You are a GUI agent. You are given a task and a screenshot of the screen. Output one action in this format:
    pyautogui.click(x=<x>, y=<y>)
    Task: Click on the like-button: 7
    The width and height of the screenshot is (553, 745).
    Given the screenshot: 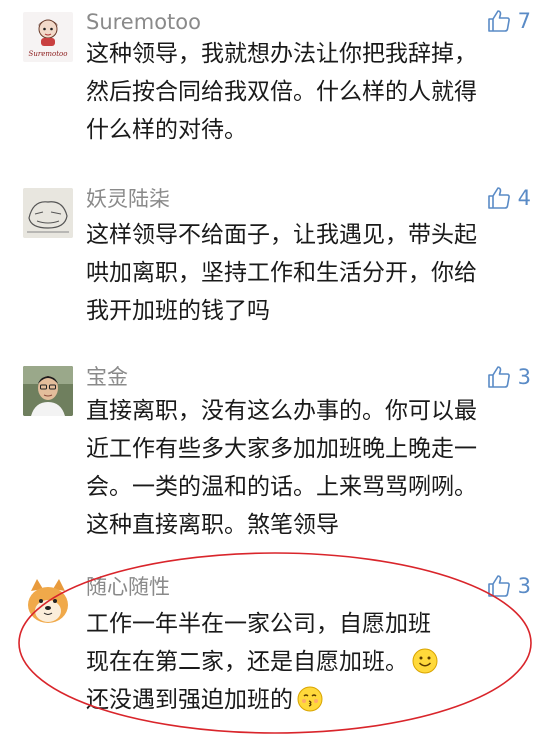 What is the action you would take?
    pyautogui.click(x=508, y=21)
    